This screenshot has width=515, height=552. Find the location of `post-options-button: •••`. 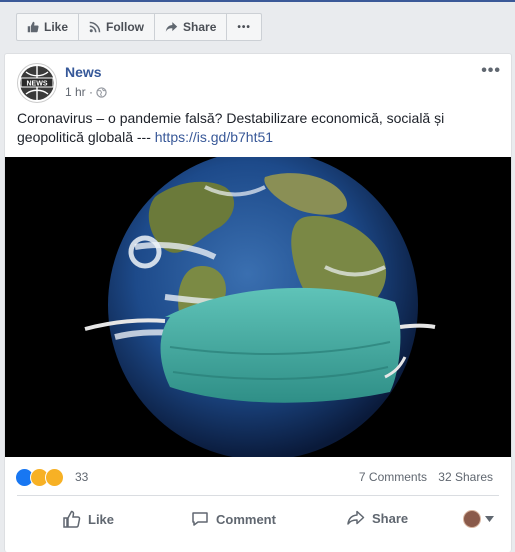

post-options-button: ••• is located at coordinates (491, 71).